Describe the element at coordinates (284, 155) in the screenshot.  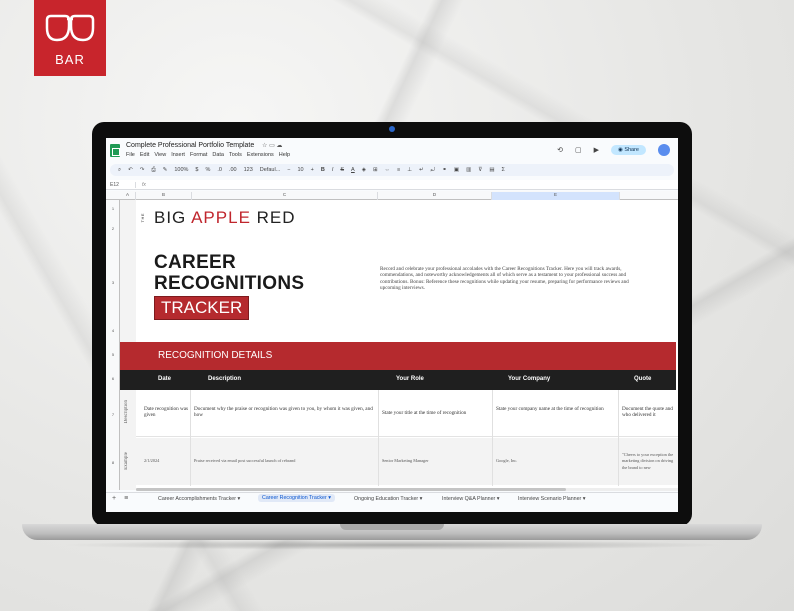
I see `menu-help: Help` at that location.